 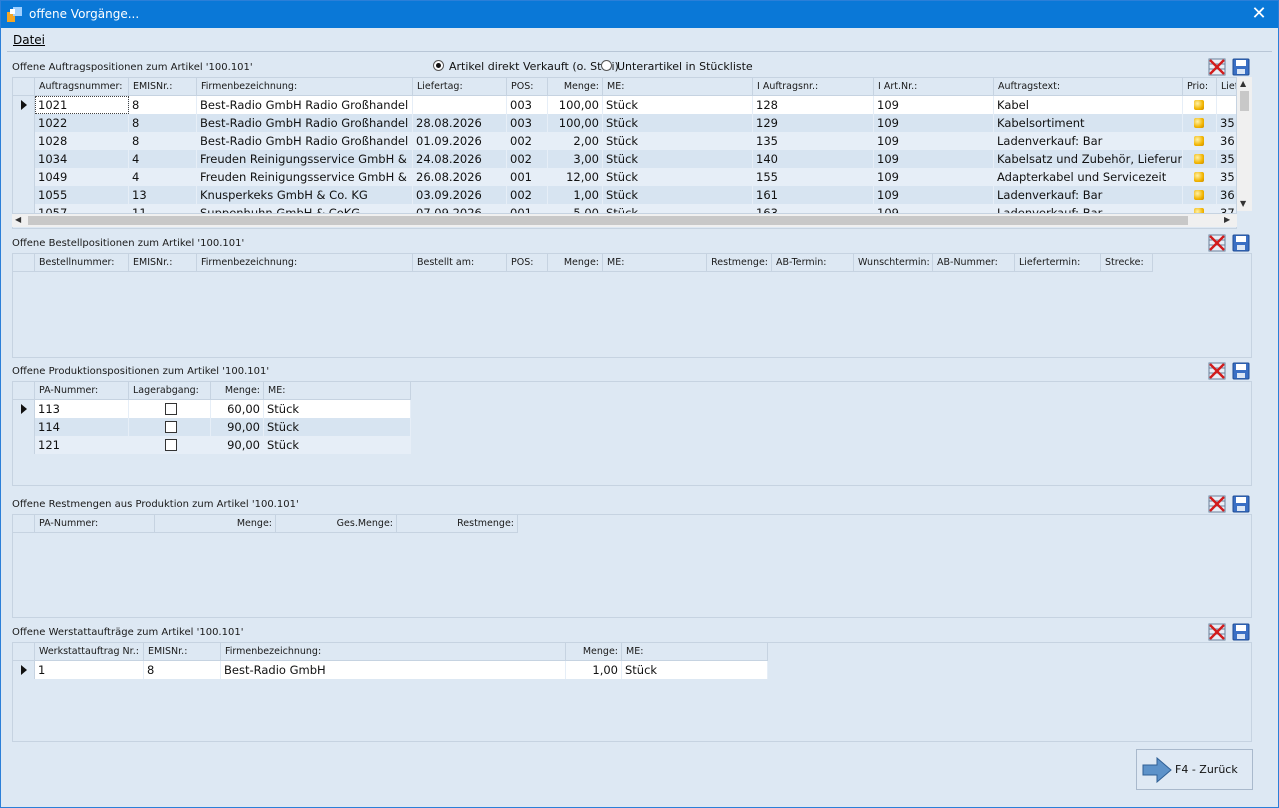 I want to click on column-header: Liefertermin:, so click(x=1058, y=263).